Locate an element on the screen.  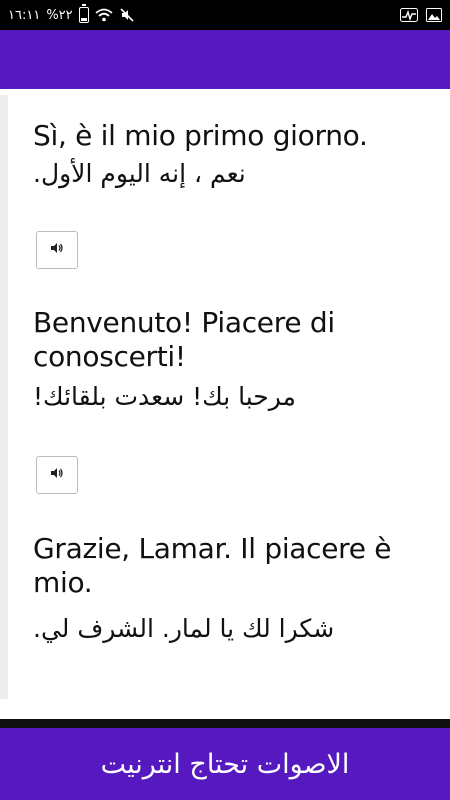
italian-phrase: Sì, è il mio primo giorno. is located at coordinates (200, 135).